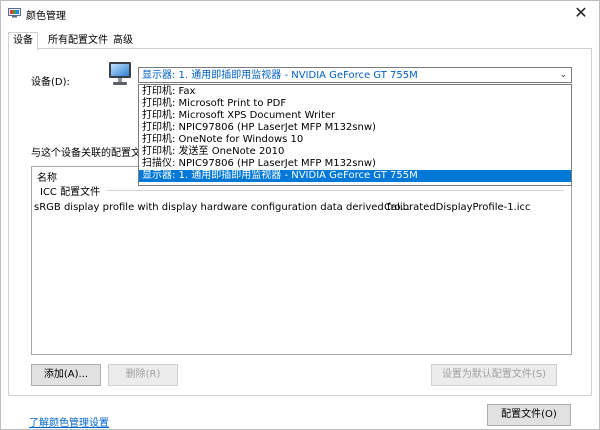 This screenshot has height=430, width=600. What do you see at coordinates (355, 116) in the screenshot?
I see `dropdown-option: 打印机: Microsoft XPS Document Writer` at bounding box center [355, 116].